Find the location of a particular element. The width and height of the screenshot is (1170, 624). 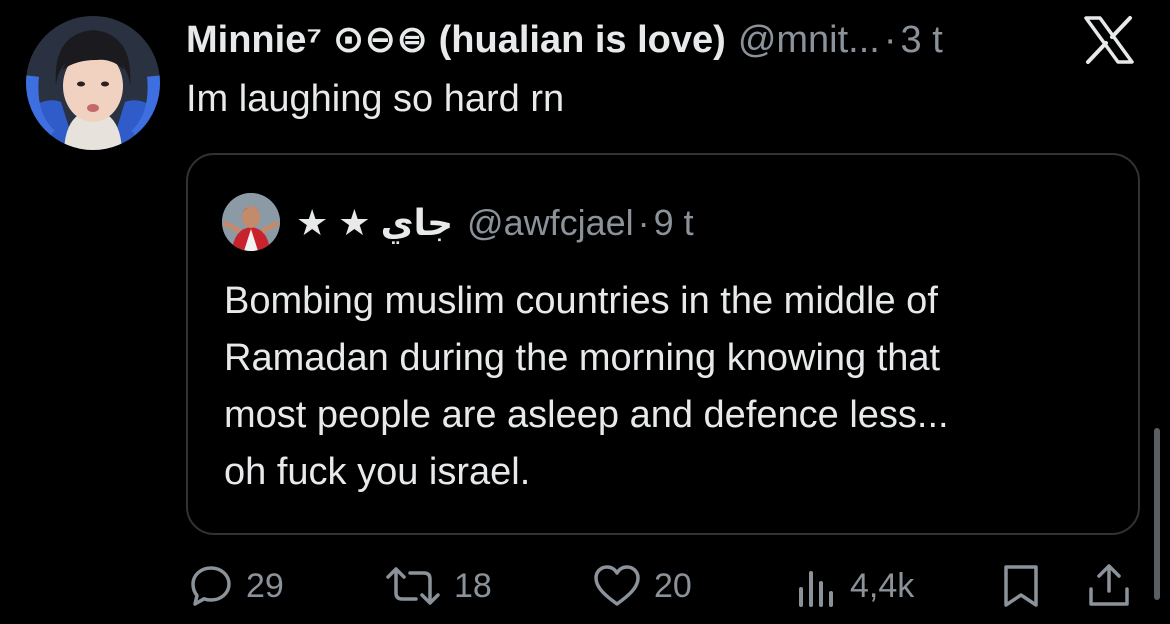

quoted-text-line: Ramadan during the morning knowing that is located at coordinates (582, 358).